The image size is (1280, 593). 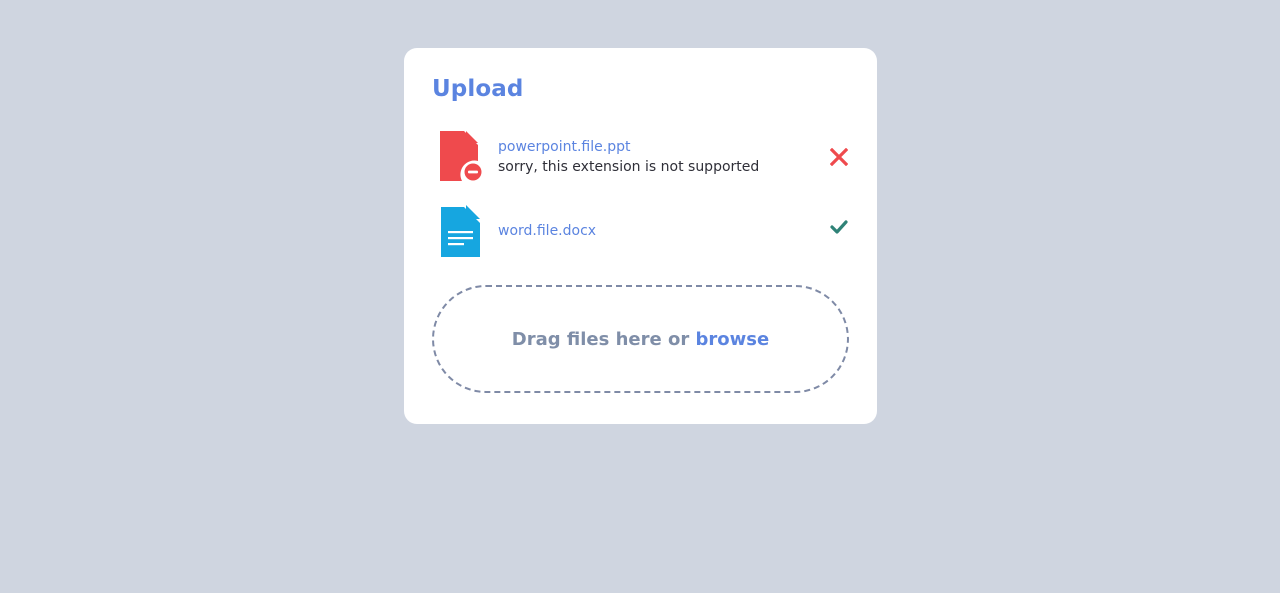 What do you see at coordinates (644, 231) in the screenshot?
I see `file-item: word.file.docx` at bounding box center [644, 231].